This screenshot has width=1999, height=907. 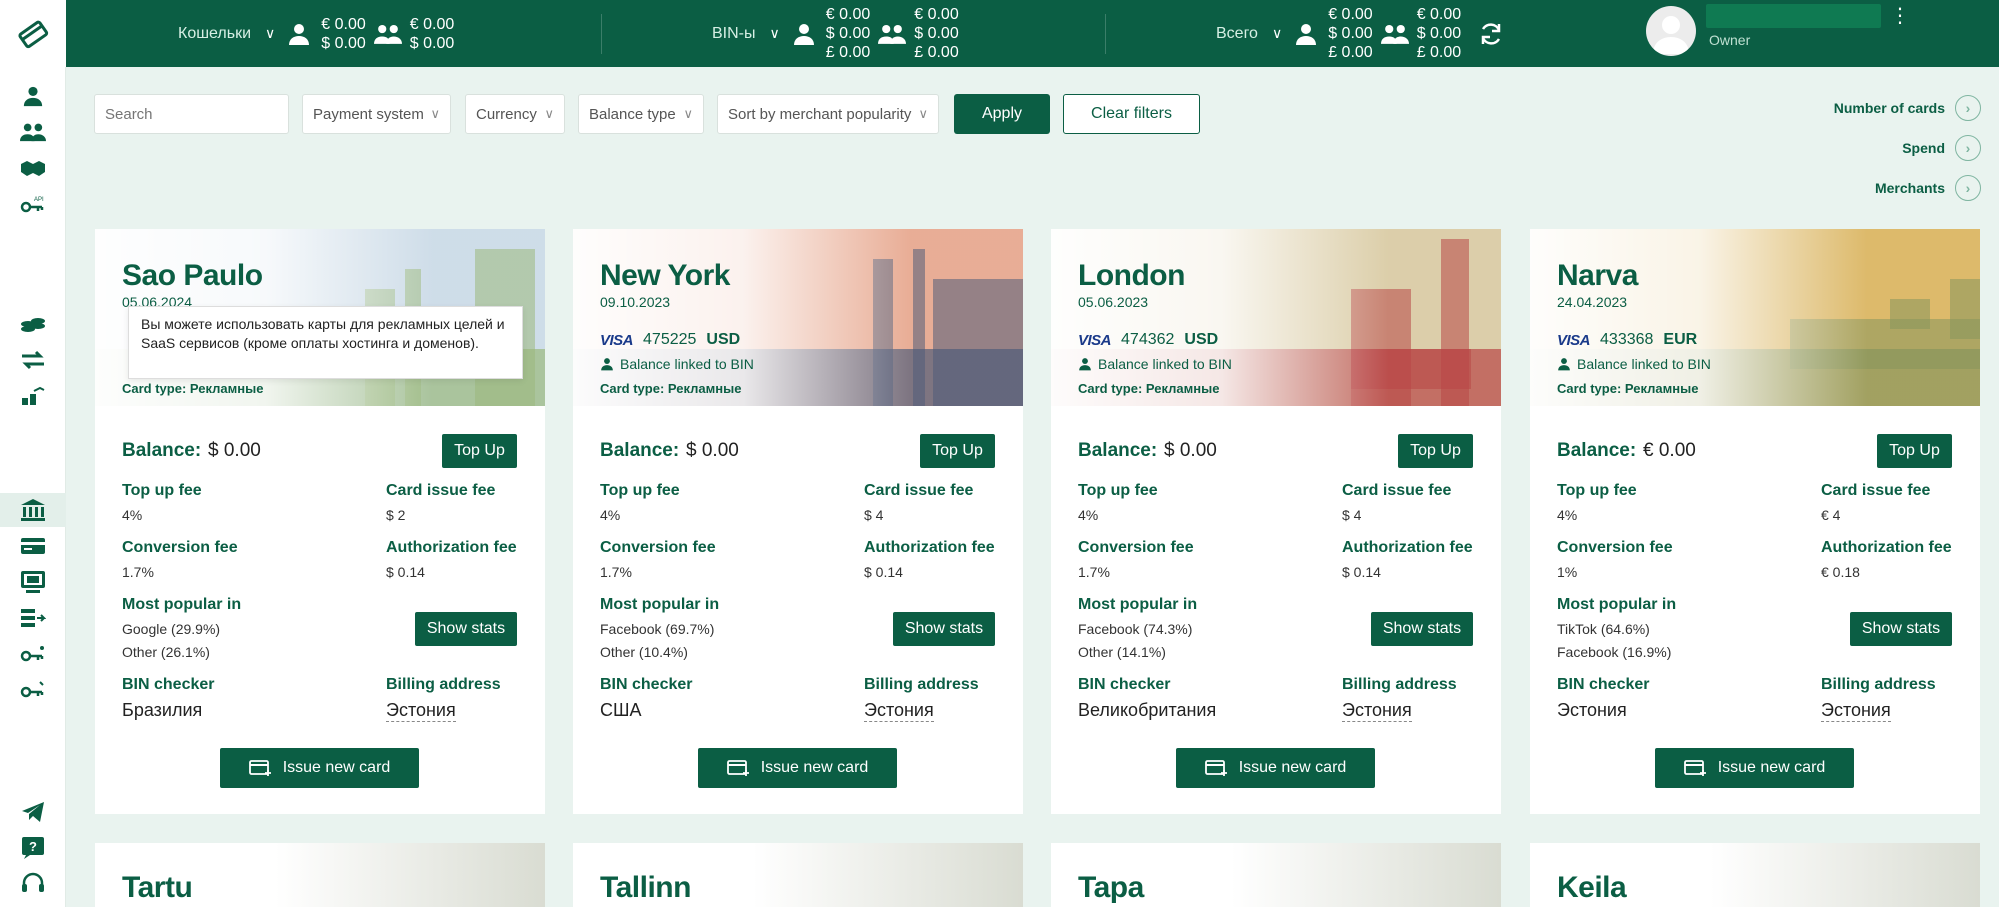 I want to click on sidebar-card-icon, so click(x=33, y=546).